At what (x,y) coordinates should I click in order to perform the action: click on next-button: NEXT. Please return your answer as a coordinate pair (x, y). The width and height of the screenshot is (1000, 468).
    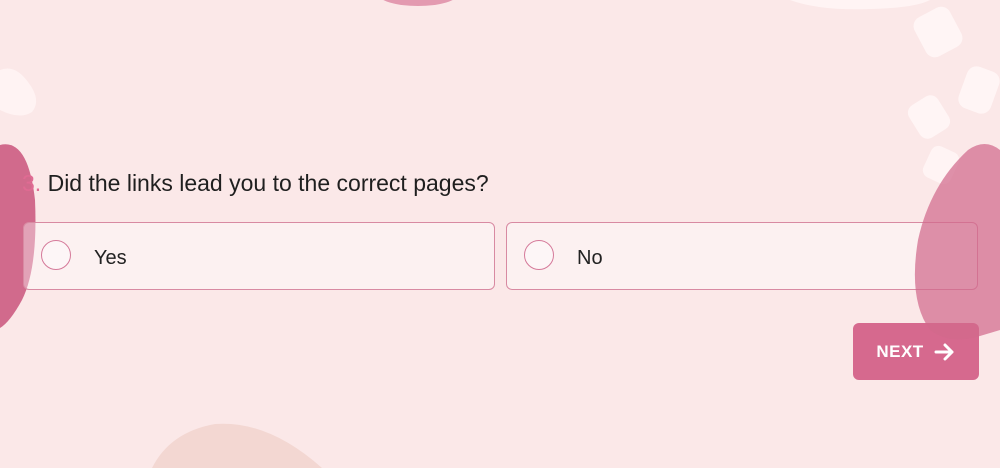
    Looking at the image, I should click on (916, 351).